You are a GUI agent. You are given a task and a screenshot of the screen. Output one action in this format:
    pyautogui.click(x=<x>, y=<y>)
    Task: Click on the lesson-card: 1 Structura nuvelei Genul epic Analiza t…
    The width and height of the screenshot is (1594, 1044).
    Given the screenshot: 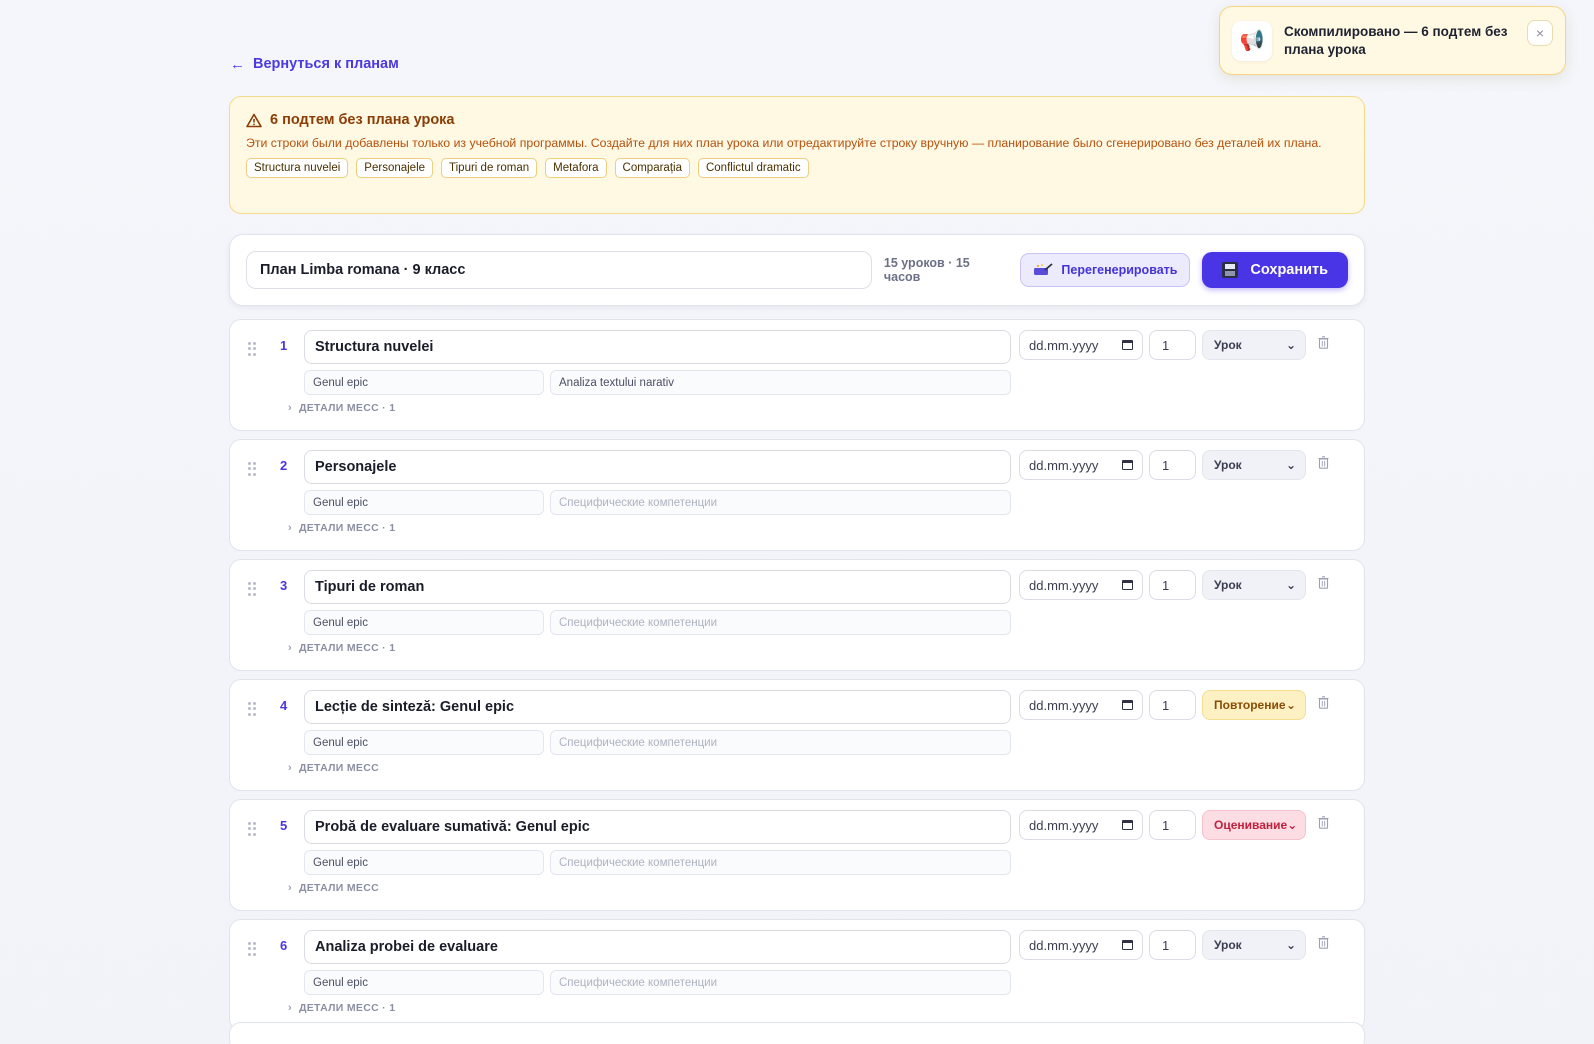 What is the action you would take?
    pyautogui.click(x=797, y=375)
    